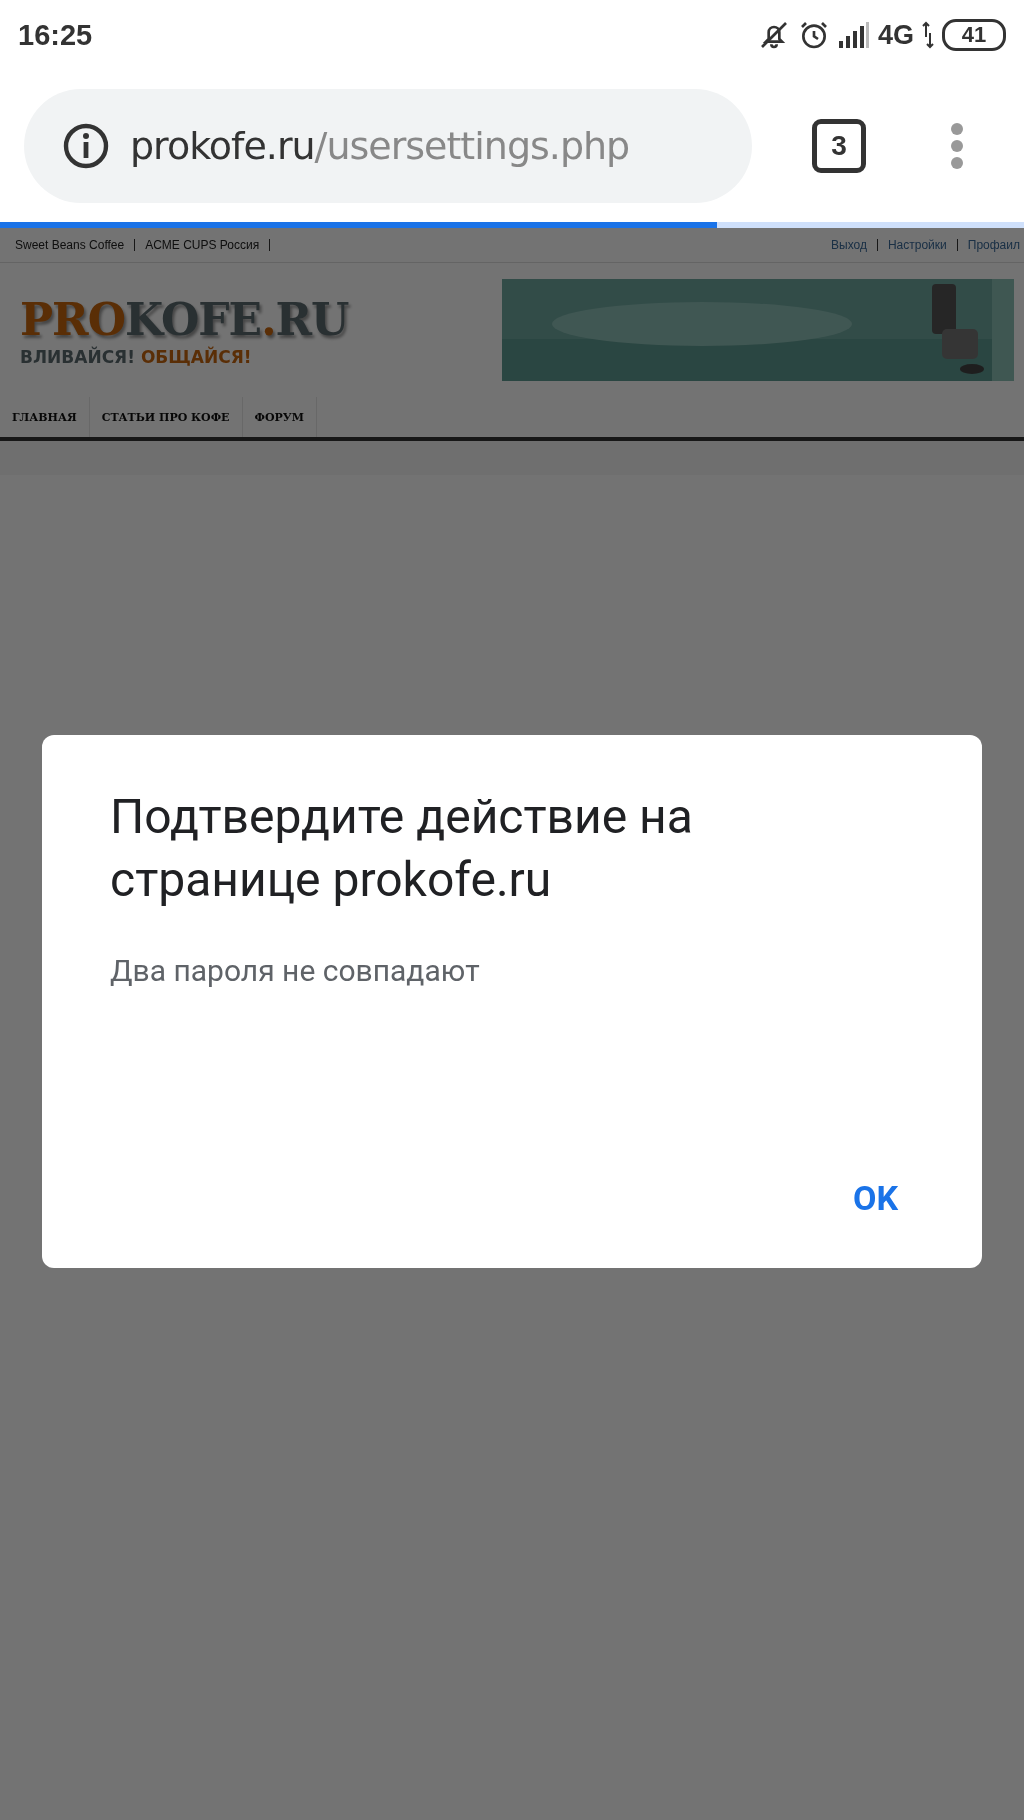 The height and width of the screenshot is (1820, 1024). Describe the element at coordinates (922, 245) in the screenshot. I see `account-link: Настройки` at that location.